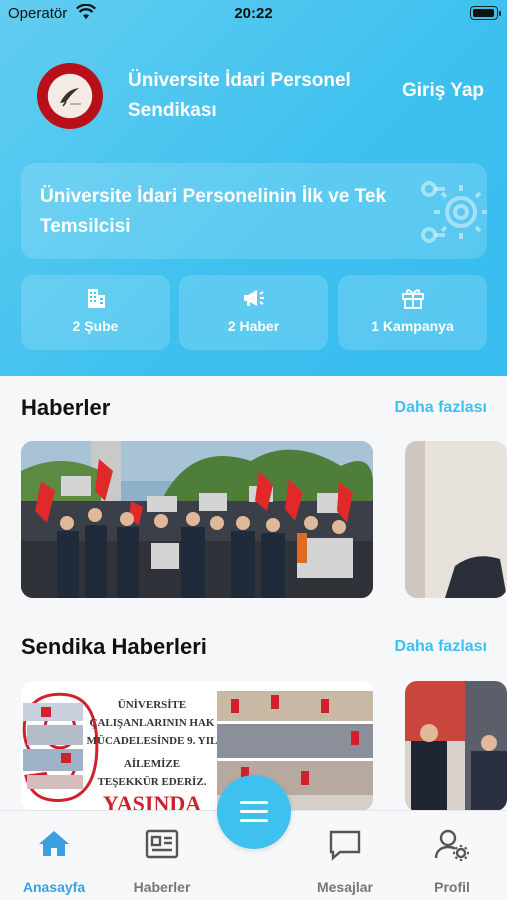  Describe the element at coordinates (95, 298) in the screenshot. I see `building-icon` at that location.